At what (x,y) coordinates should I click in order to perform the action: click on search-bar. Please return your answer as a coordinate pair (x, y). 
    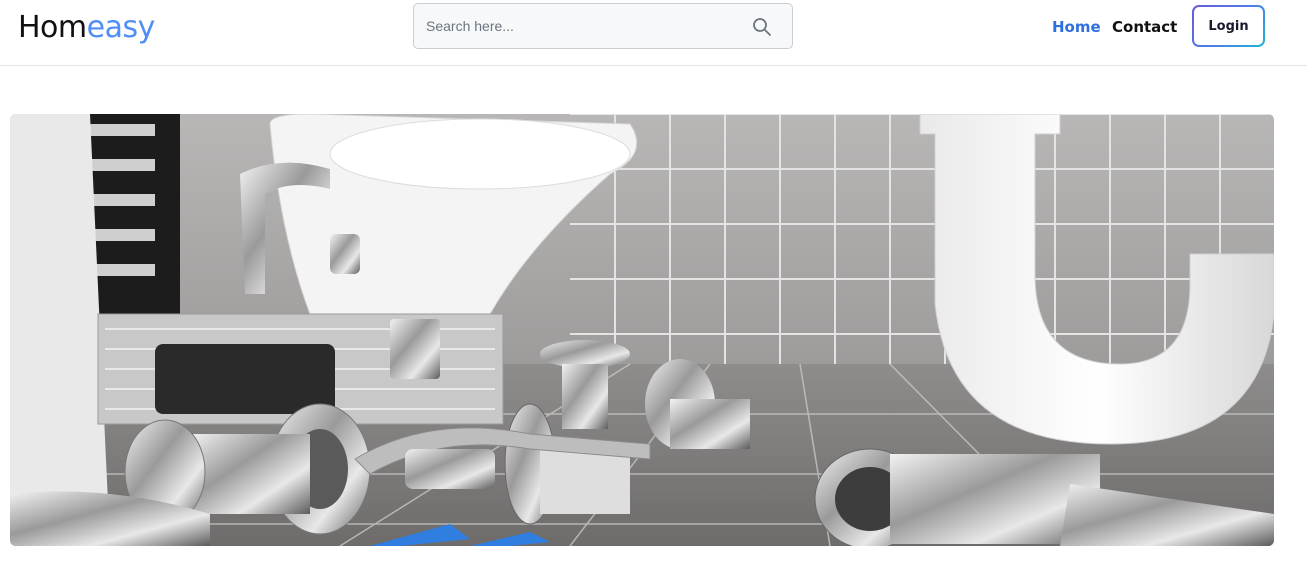
    Looking at the image, I should click on (603, 26).